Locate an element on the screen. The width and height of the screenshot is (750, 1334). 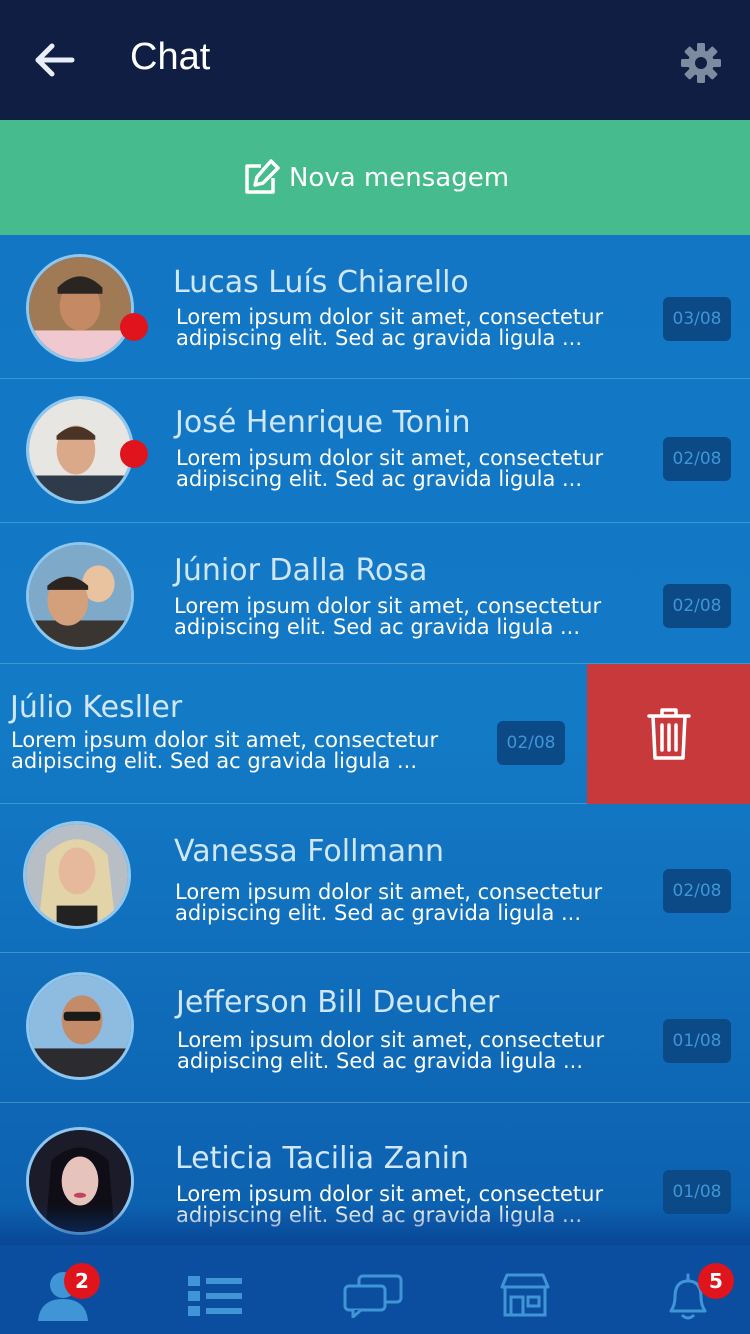
trash-icon is located at coordinates (668, 734).